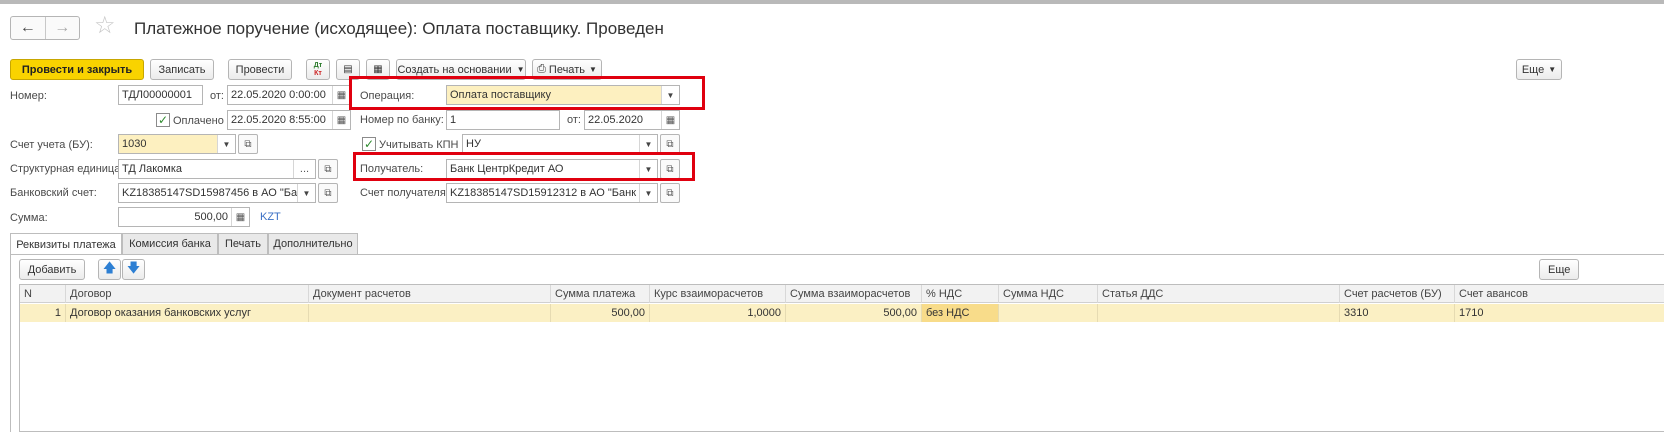 This screenshot has width=1664, height=432. What do you see at coordinates (430, 294) in the screenshot?
I see `column-header: Документ расчетов` at bounding box center [430, 294].